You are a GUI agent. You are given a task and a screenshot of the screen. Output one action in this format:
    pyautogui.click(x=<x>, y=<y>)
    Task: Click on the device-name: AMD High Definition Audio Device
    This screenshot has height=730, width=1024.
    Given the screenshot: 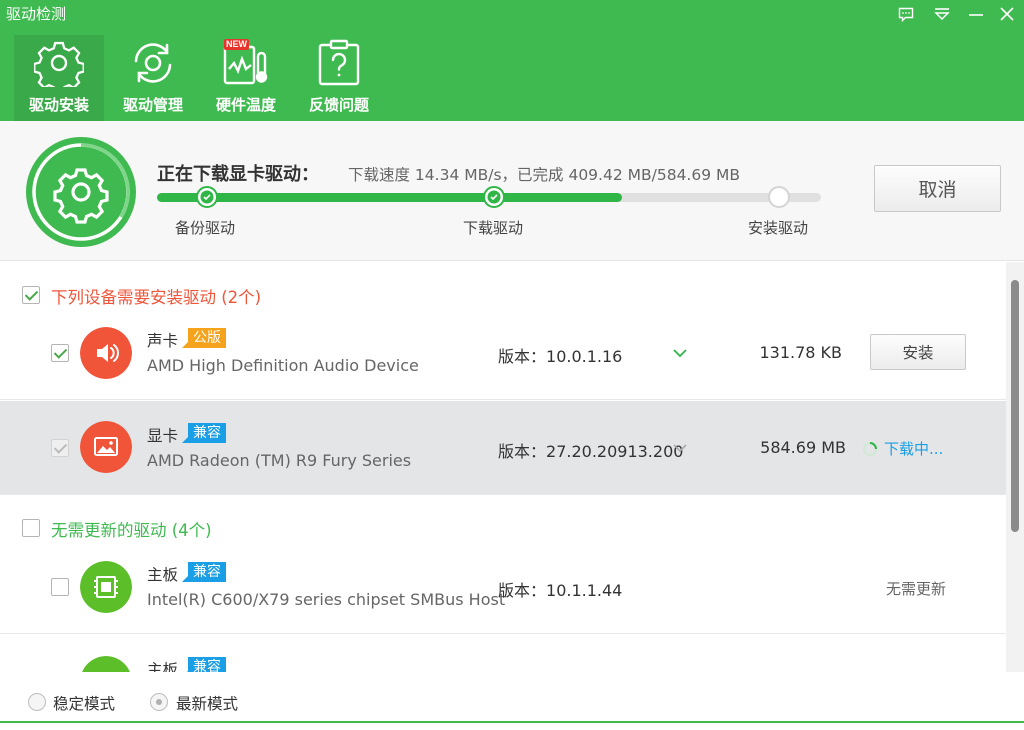 What is the action you would take?
    pyautogui.click(x=283, y=365)
    